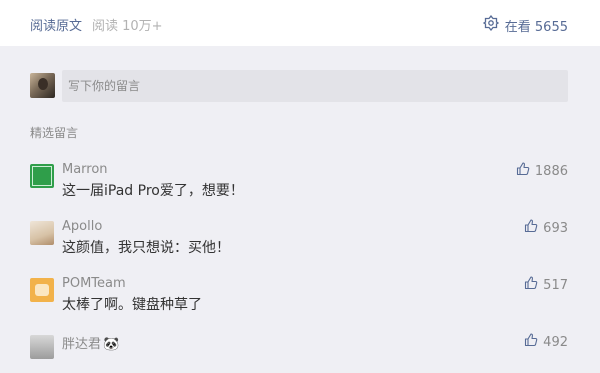  I want to click on comment-item: 胖达君 🐼 492, so click(299, 353).